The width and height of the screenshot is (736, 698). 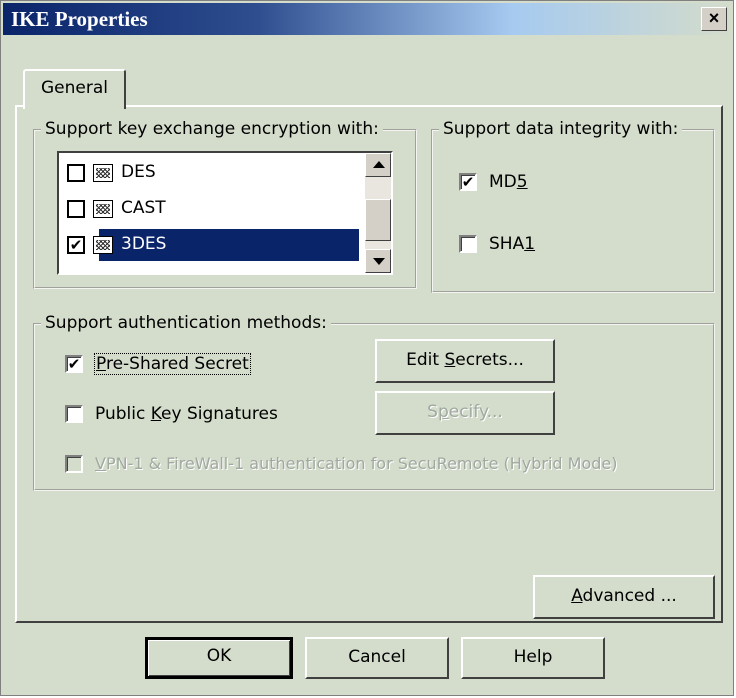 I want to click on auth-group-legend: Support authentication methods:, so click(x=186, y=323).